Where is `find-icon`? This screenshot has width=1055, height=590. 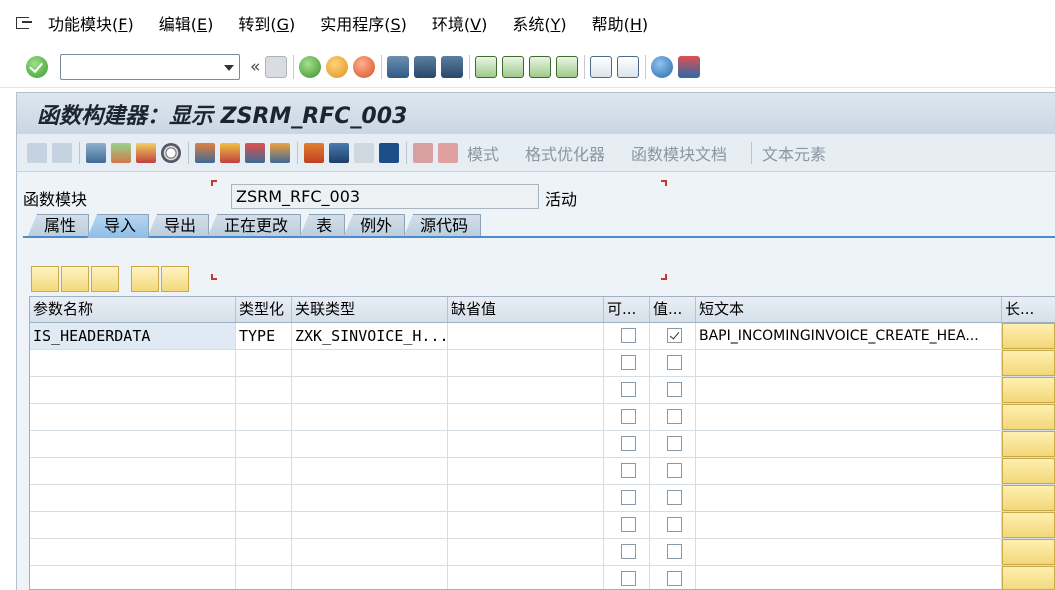 find-icon is located at coordinates (425, 66).